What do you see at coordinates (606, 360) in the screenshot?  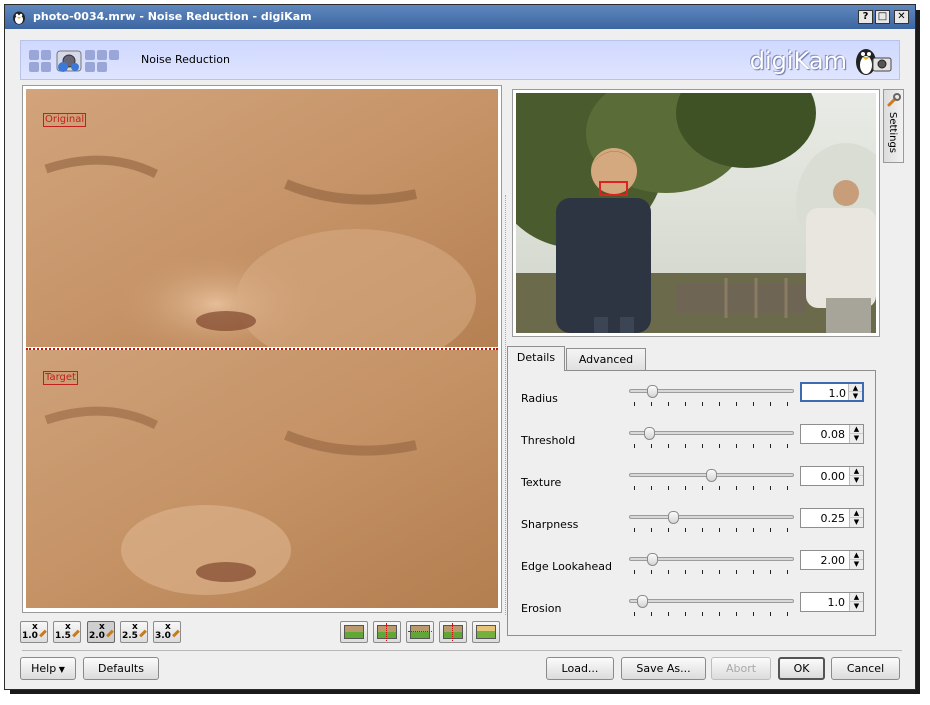 I see `tab-advanced: Advanced` at bounding box center [606, 360].